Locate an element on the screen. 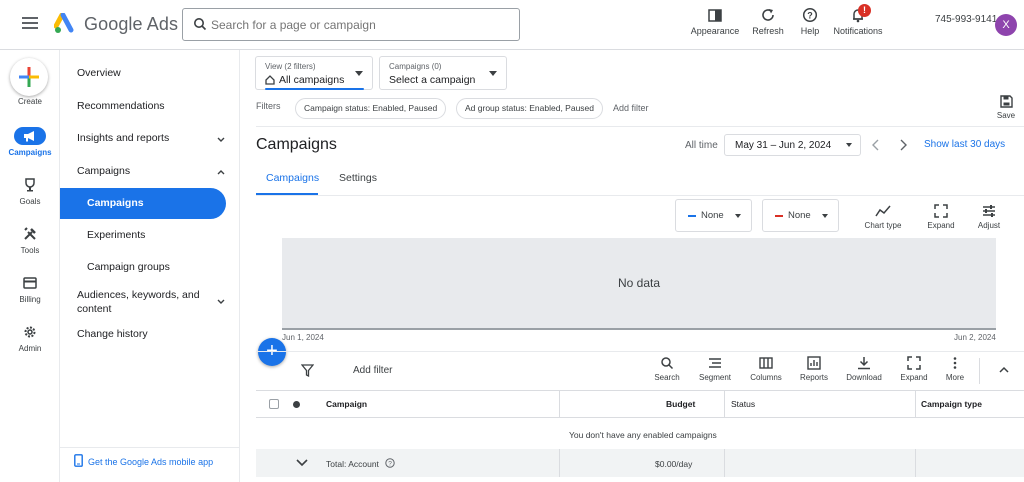 The image size is (1024, 482). more-label: More is located at coordinates (955, 377).